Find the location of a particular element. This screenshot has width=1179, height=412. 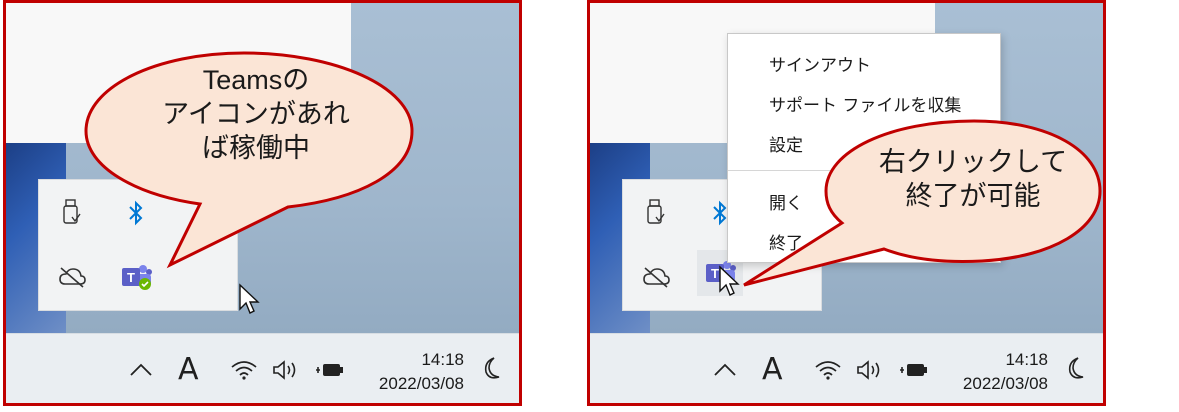

cloud-offline-icon is located at coordinates (656, 277).